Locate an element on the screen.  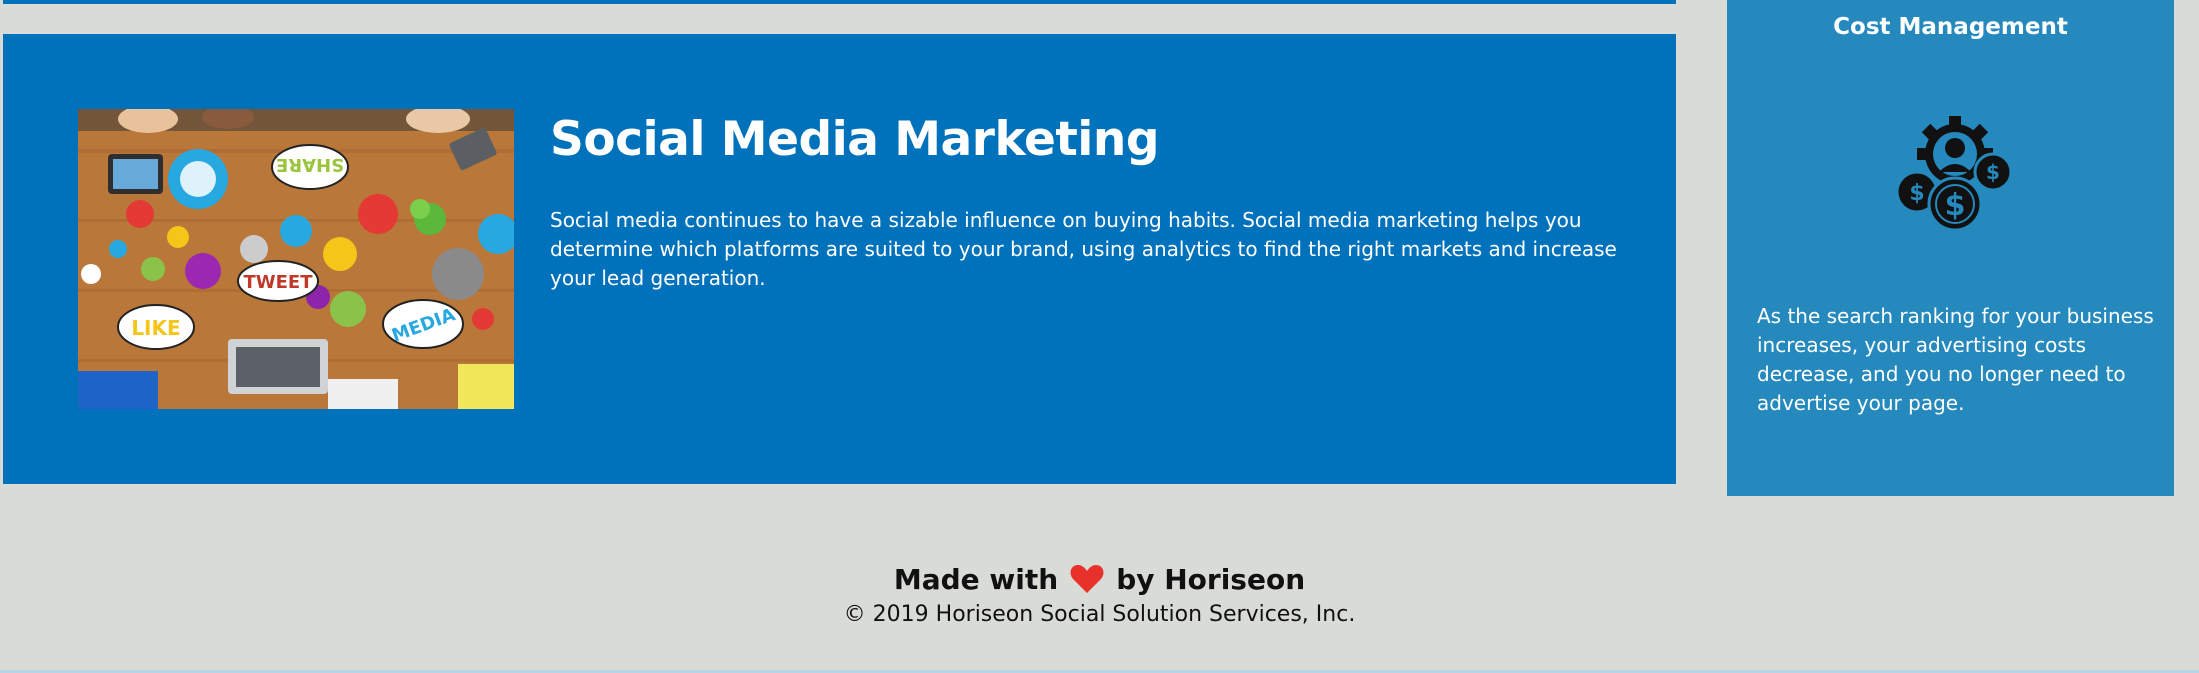
like-label: LIKE is located at coordinates (155, 328).